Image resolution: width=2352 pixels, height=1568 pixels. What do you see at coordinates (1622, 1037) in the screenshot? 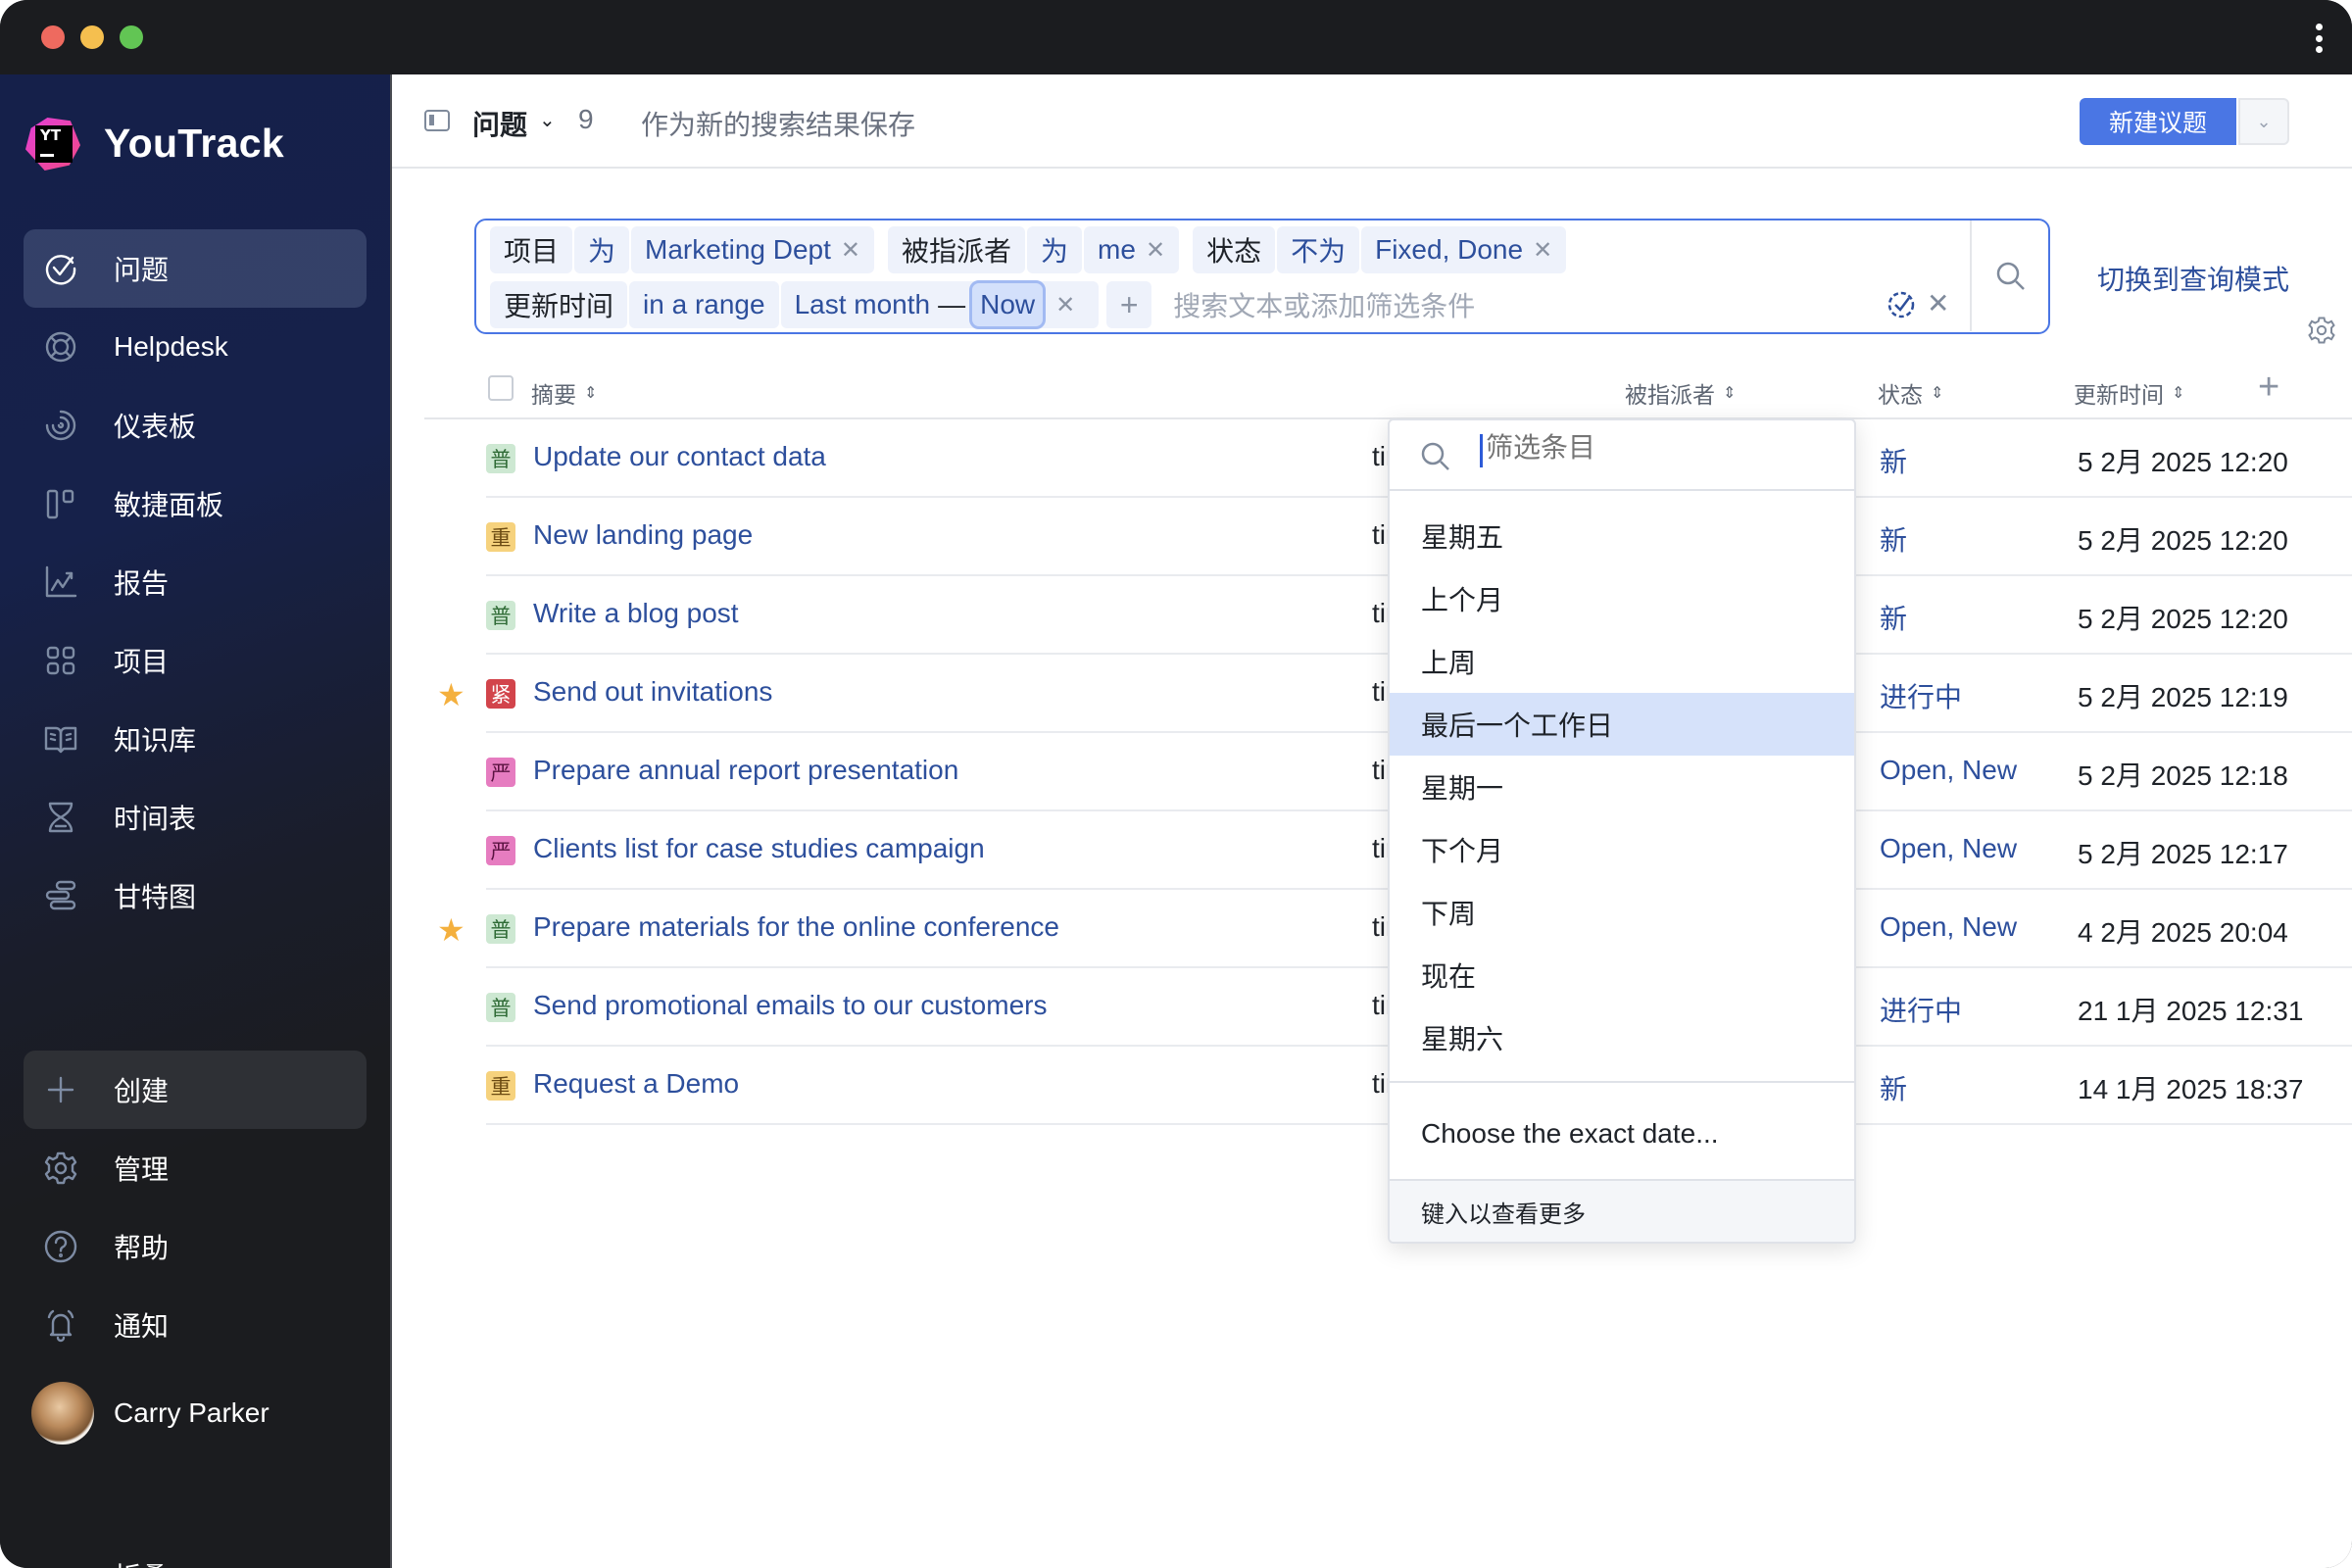
I see `dropdown-option: 星期六` at bounding box center [1622, 1037].